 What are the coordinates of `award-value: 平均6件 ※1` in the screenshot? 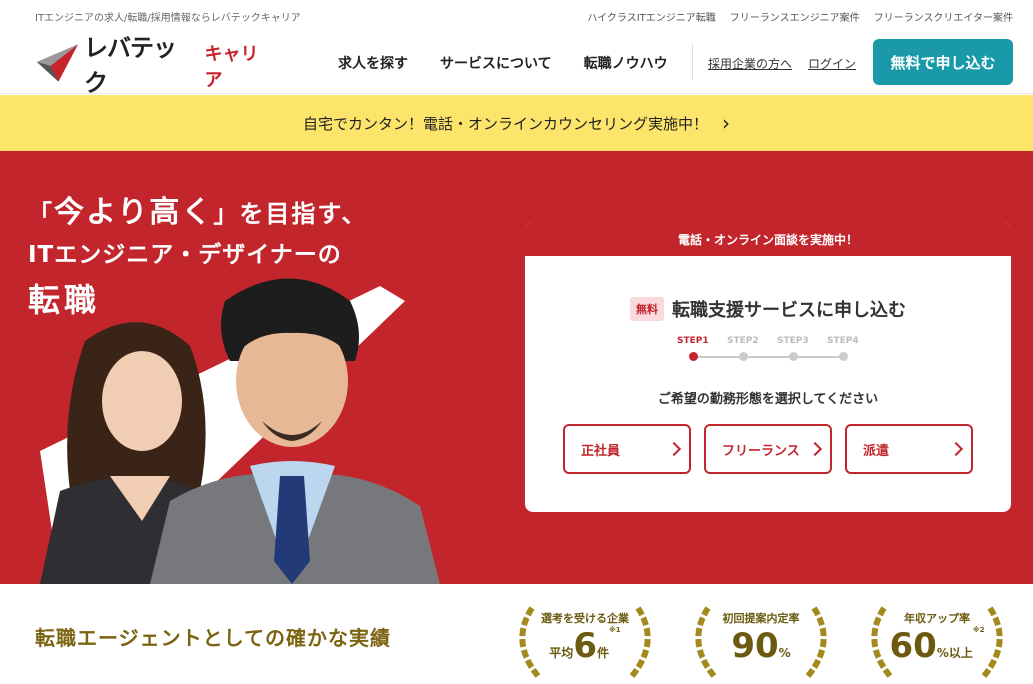 It's located at (585, 646).